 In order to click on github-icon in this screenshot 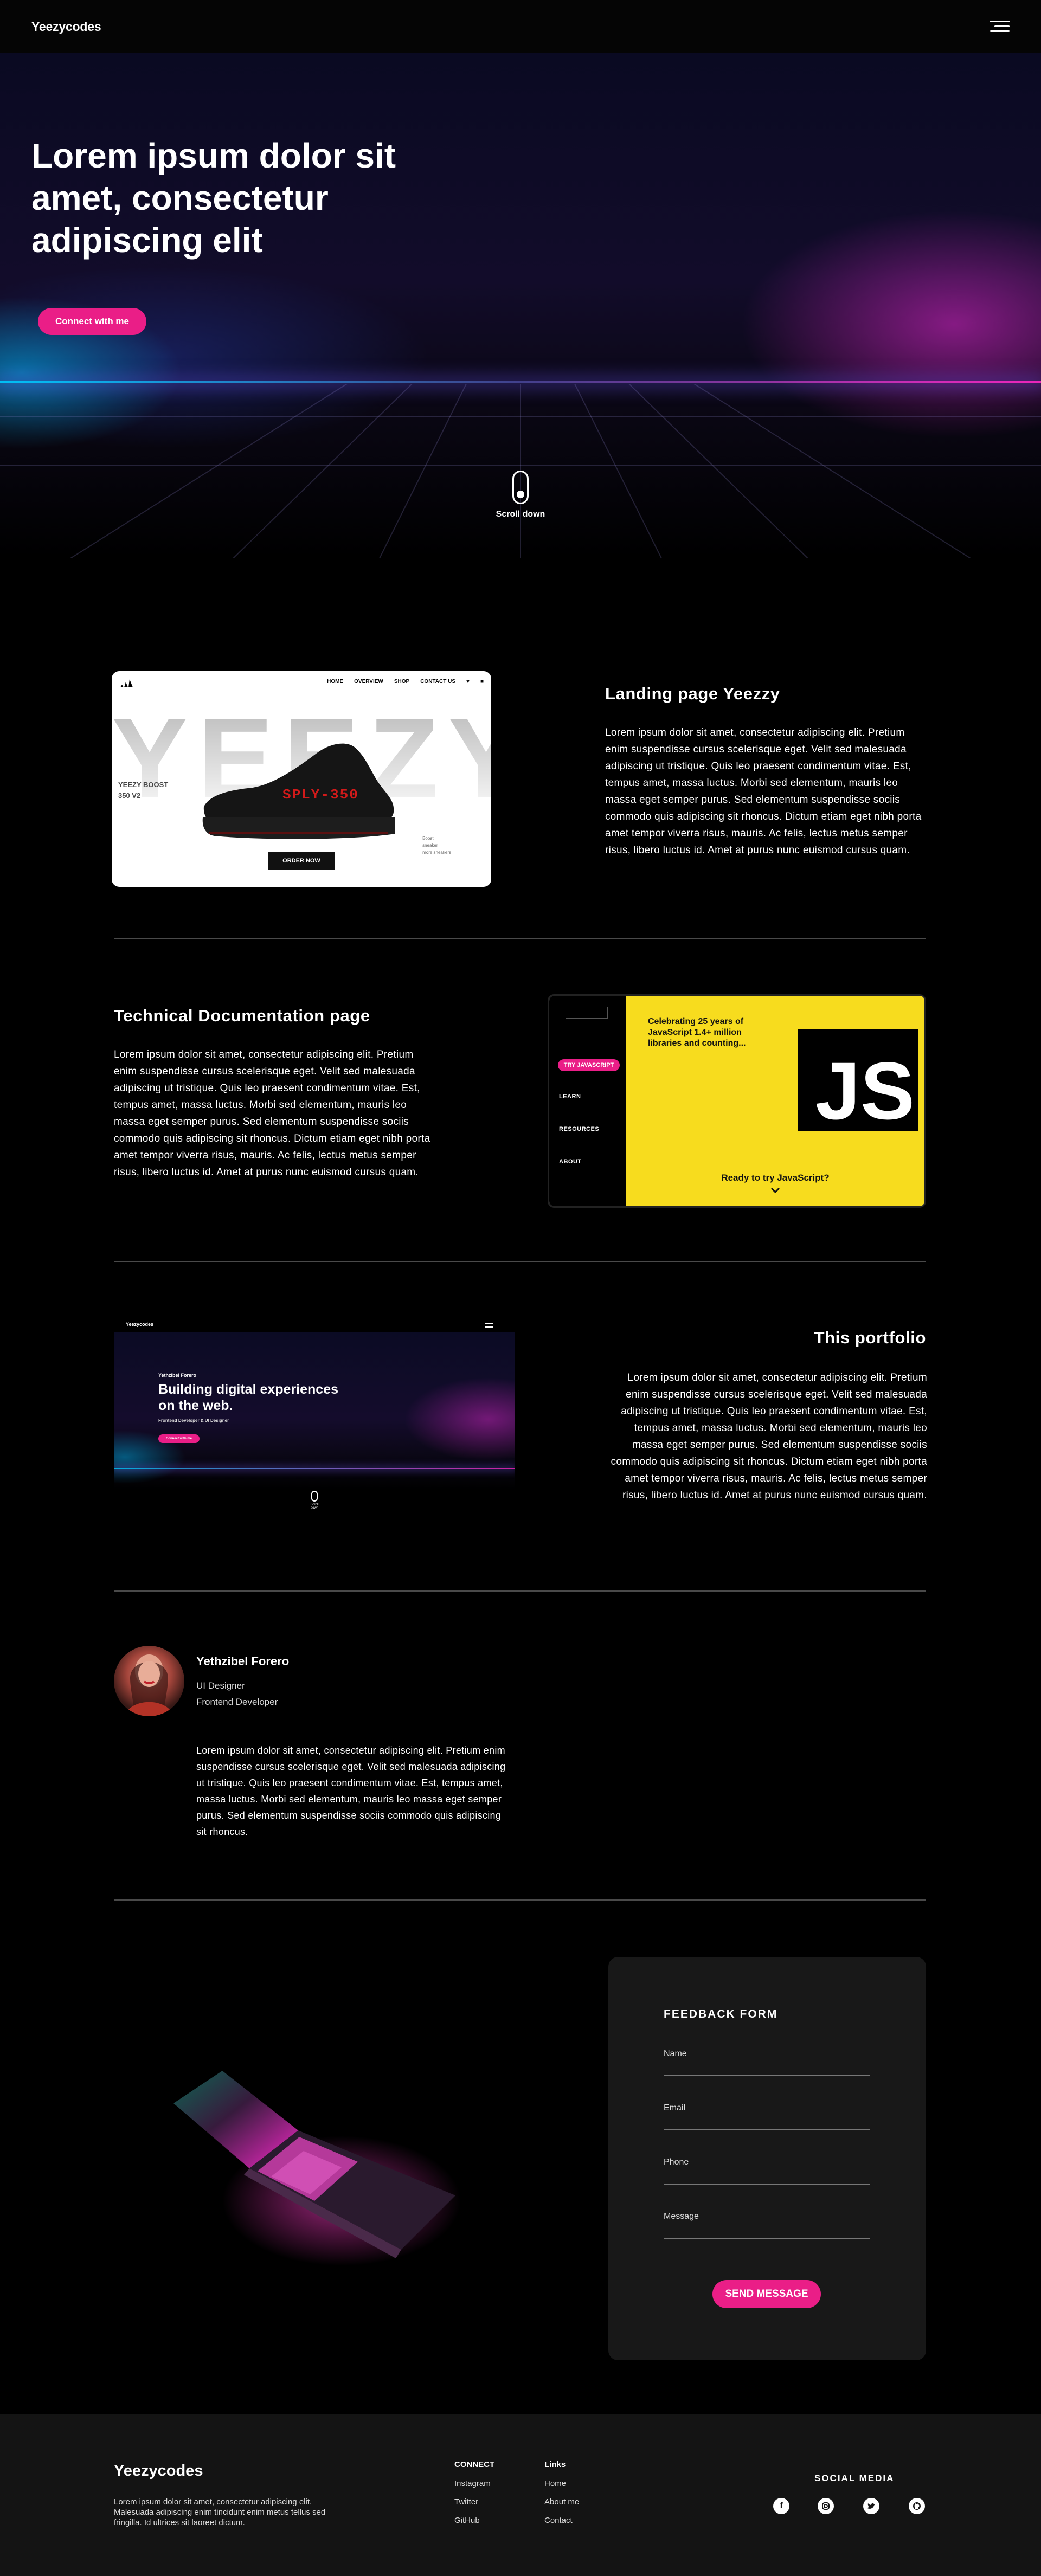, I will do `click(917, 2506)`.